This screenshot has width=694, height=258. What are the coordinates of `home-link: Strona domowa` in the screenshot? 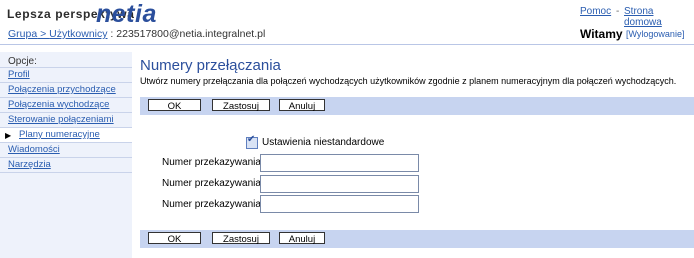 It's located at (659, 17).